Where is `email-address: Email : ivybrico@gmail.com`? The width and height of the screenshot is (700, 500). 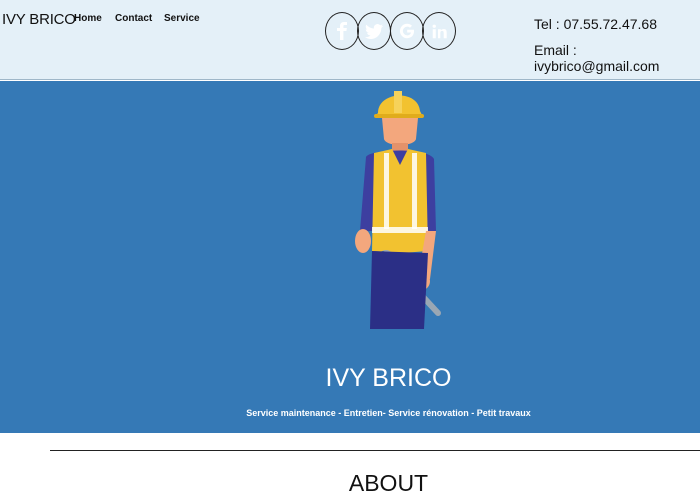 email-address: Email : ivybrico@gmail.com is located at coordinates (597, 58).